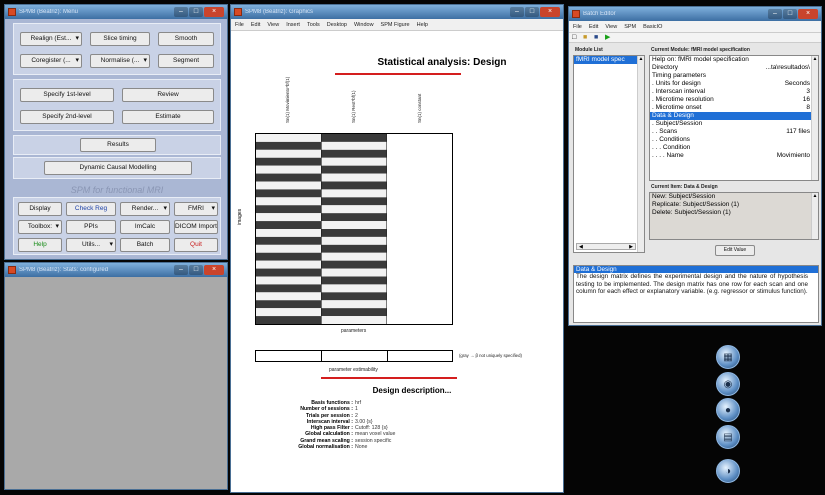 The height and width of the screenshot is (495, 825). I want to click on menu-spm-figure: SPM Figure, so click(395, 25).